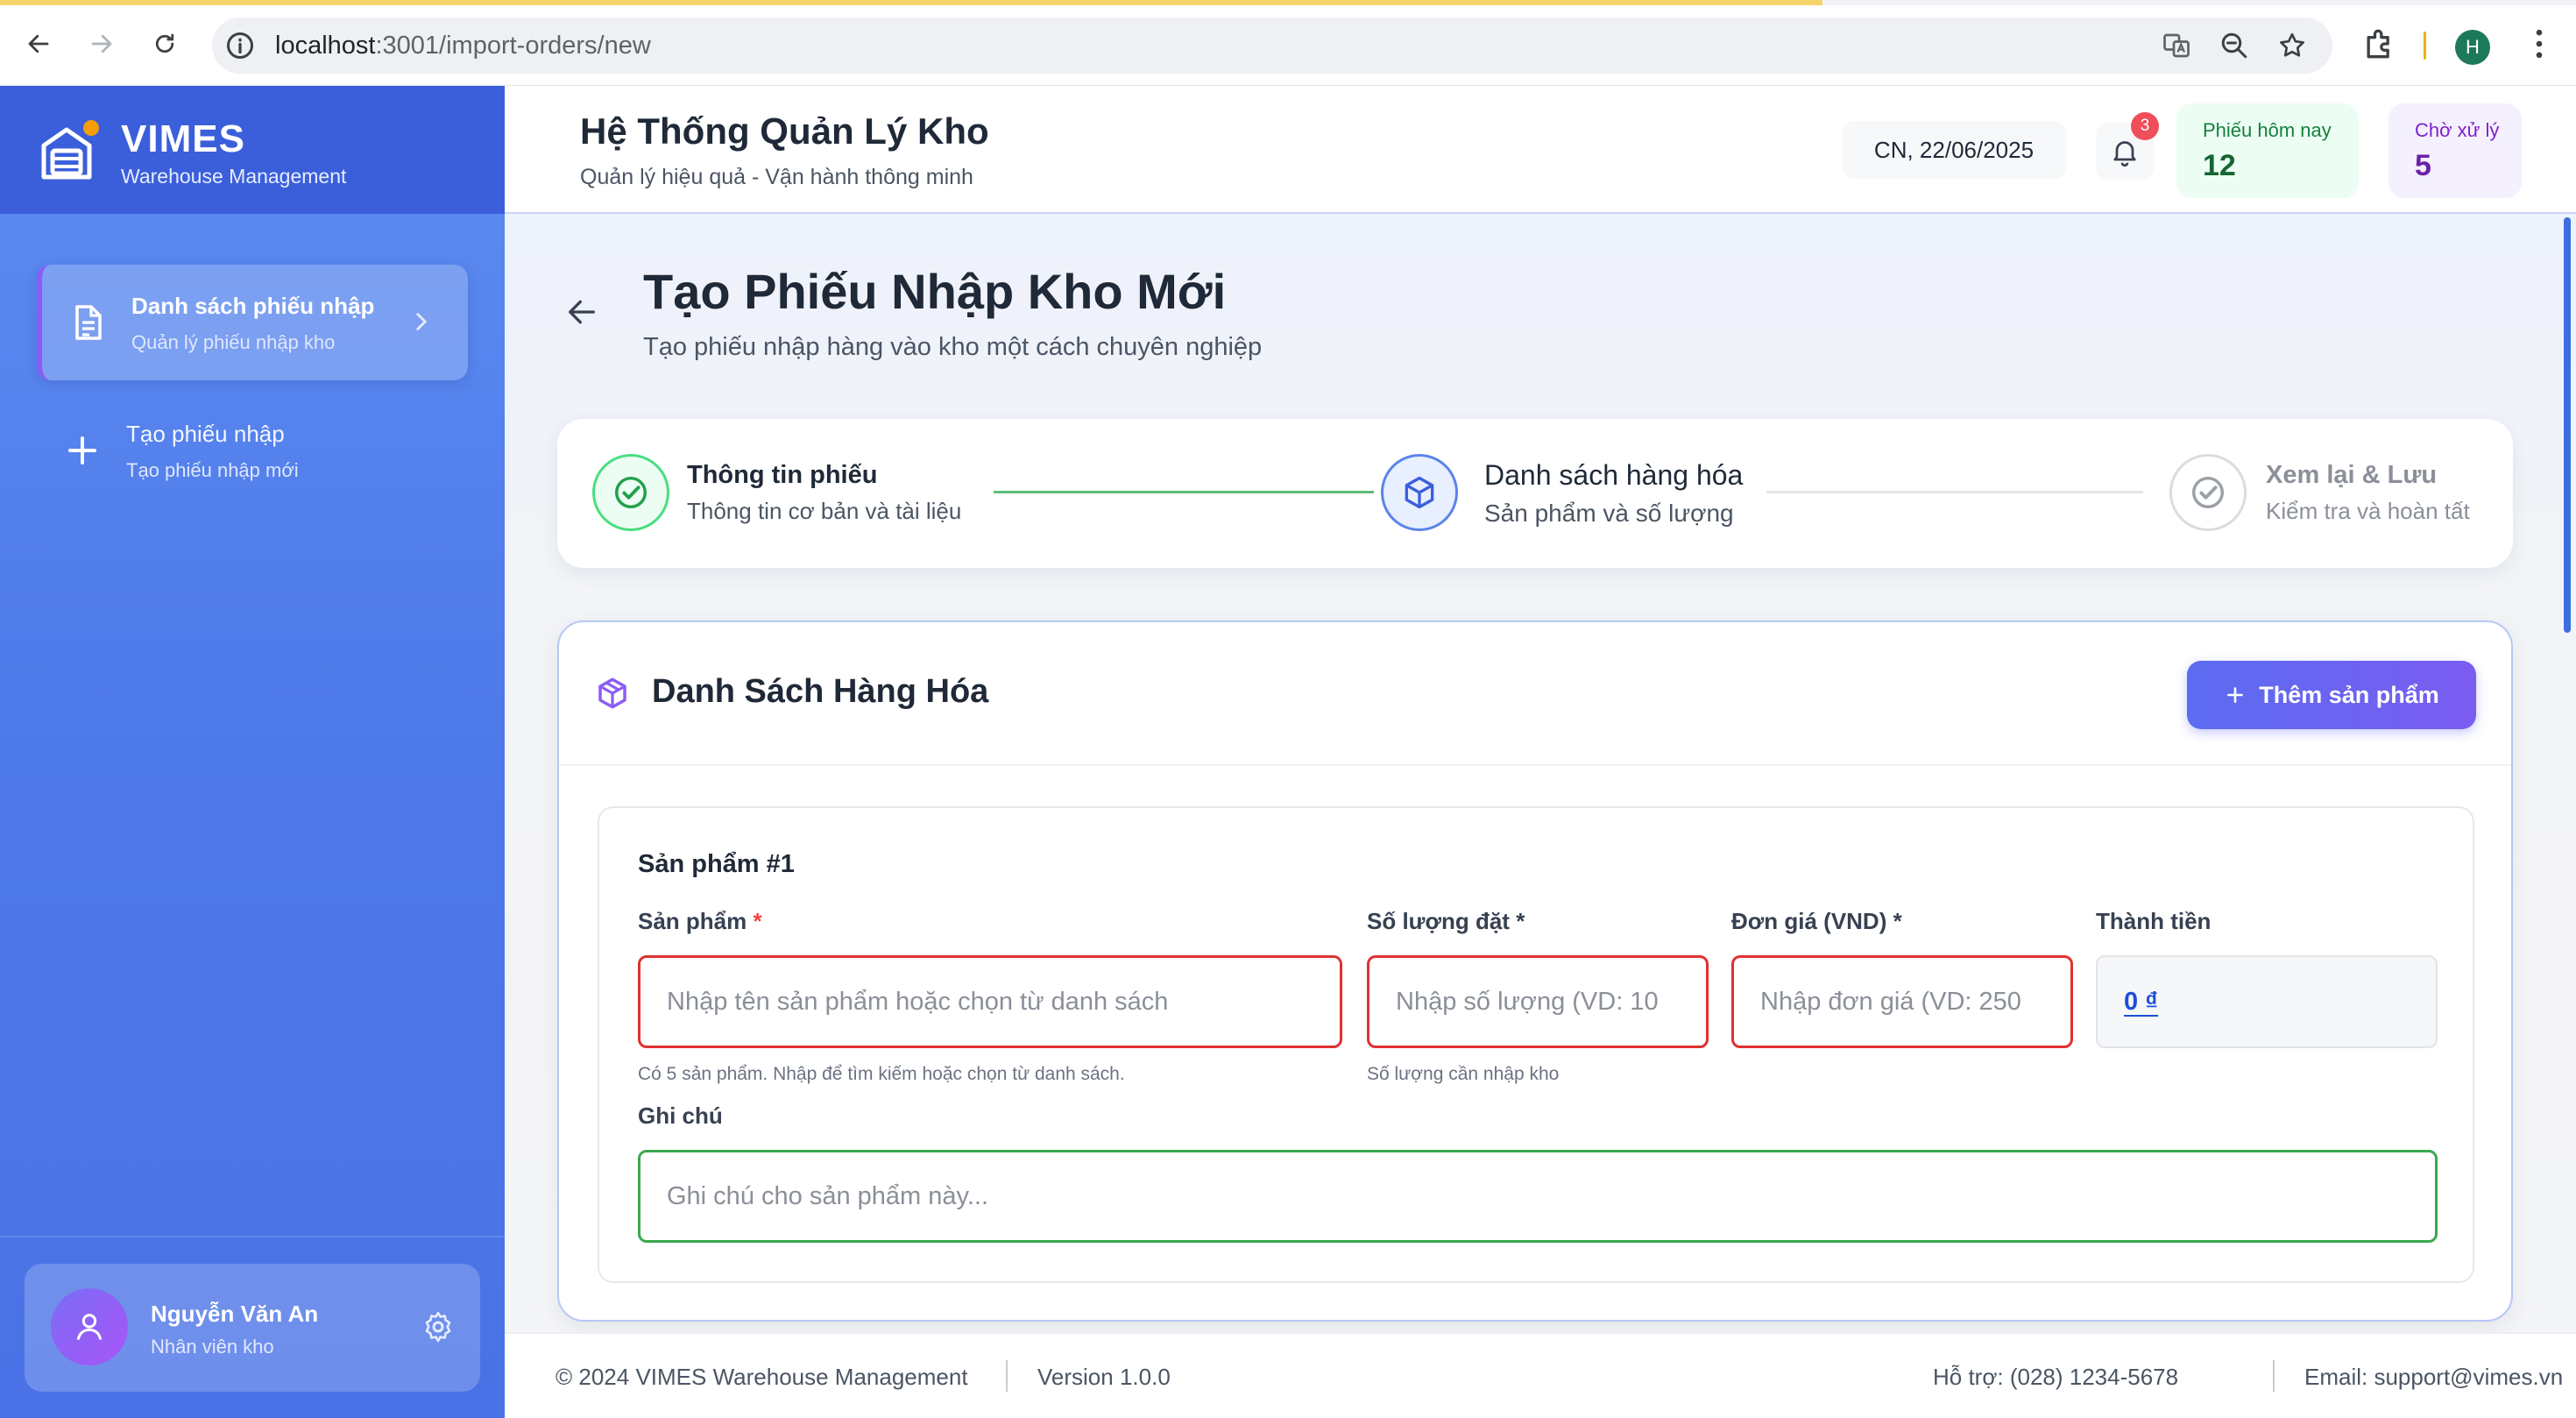  I want to click on support-phone: Hỗ trợ: (028) 1234-5678, so click(2056, 1377).